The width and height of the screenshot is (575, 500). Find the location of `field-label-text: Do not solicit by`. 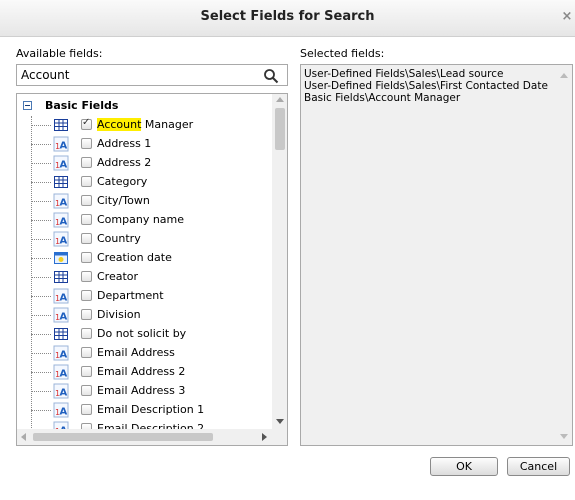

field-label-text: Do not solicit by is located at coordinates (142, 333).